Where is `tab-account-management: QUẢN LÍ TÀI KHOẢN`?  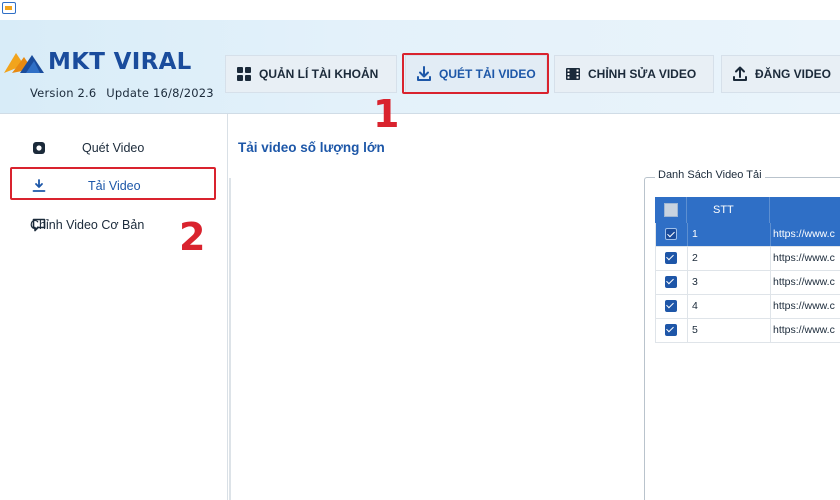
tab-account-management: QUẢN LÍ TÀI KHOẢN is located at coordinates (311, 74).